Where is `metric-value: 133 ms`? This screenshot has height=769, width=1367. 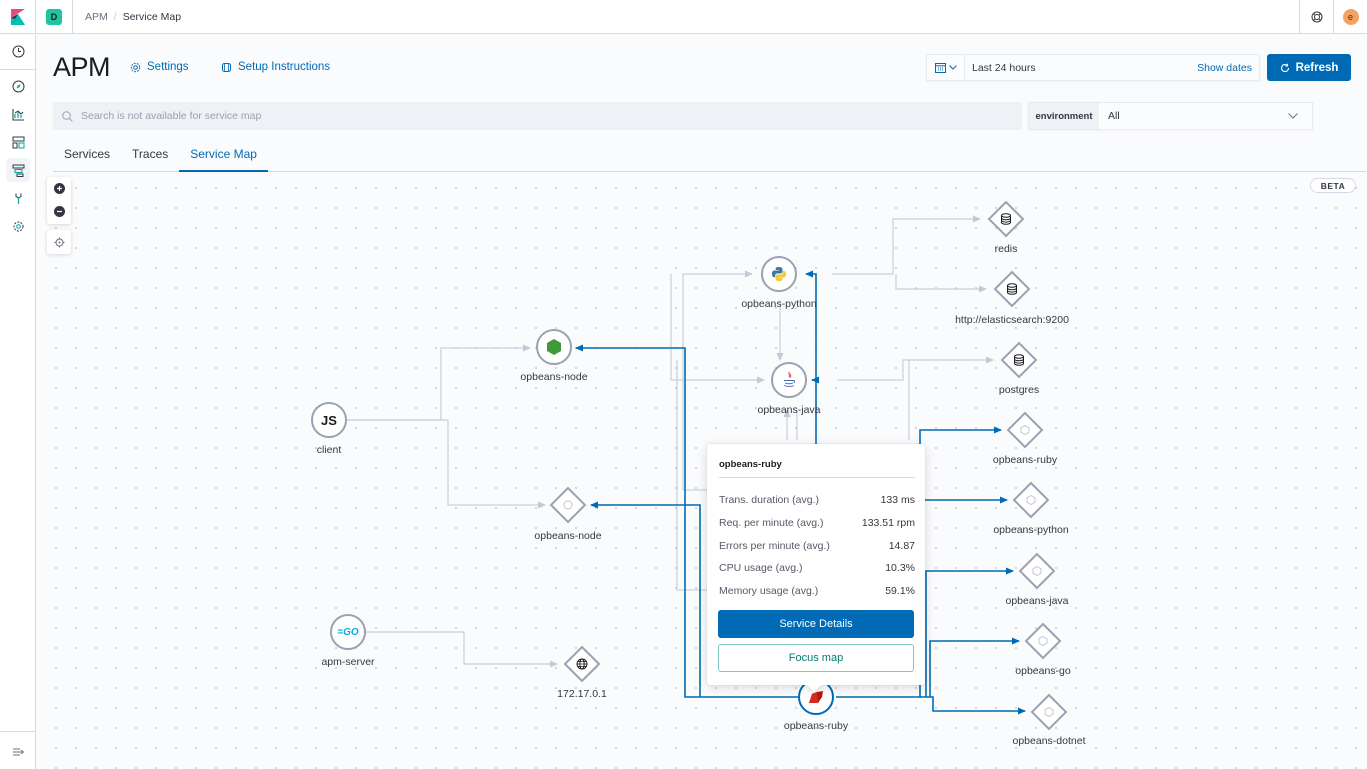 metric-value: 133 ms is located at coordinates (897, 500).